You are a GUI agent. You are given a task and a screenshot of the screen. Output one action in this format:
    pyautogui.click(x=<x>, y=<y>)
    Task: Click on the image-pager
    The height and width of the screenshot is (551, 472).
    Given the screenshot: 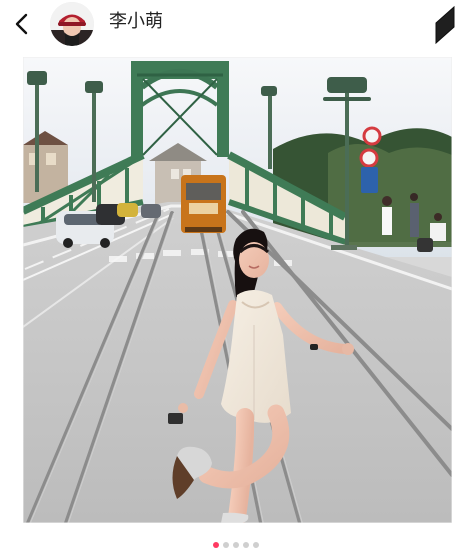 What is the action you would take?
    pyautogui.click(x=236, y=544)
    